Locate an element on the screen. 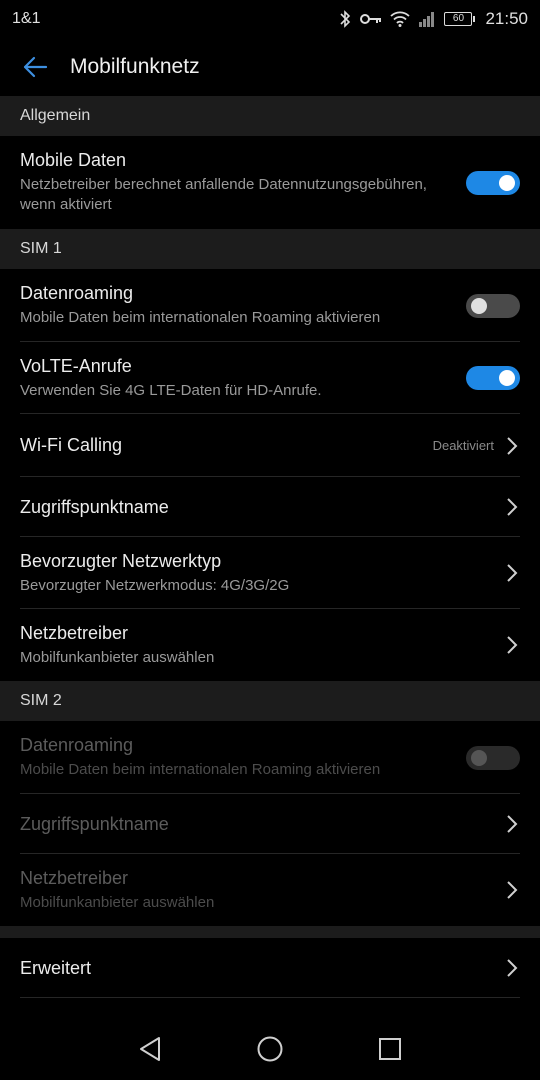 This screenshot has height=1080, width=540. volte-title: VoLTE-Anrufe is located at coordinates (76, 365).